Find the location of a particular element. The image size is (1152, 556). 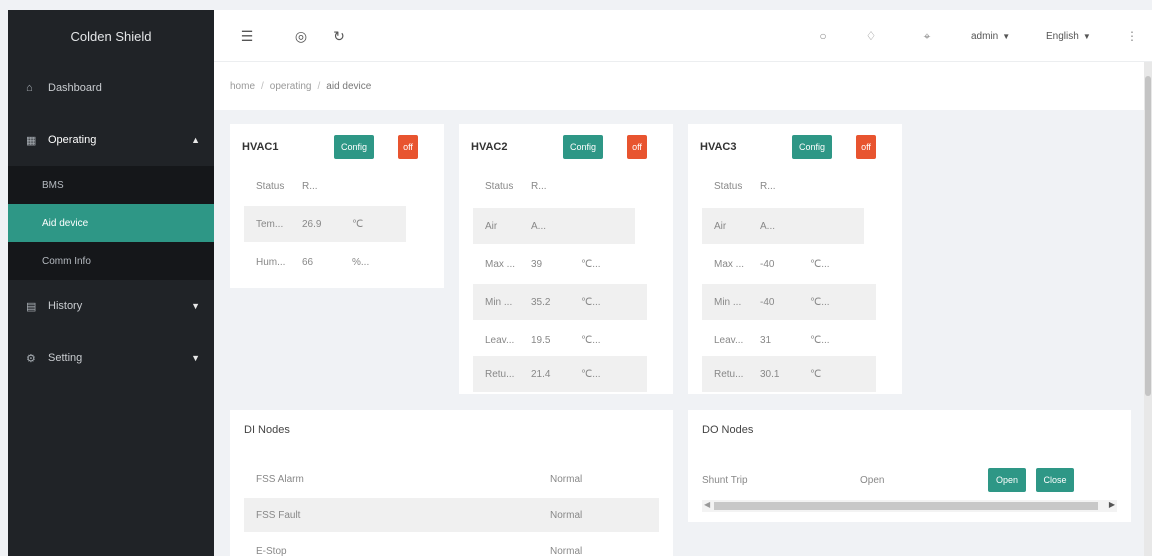

do-nodes-title: DO Nodes is located at coordinates (728, 430).